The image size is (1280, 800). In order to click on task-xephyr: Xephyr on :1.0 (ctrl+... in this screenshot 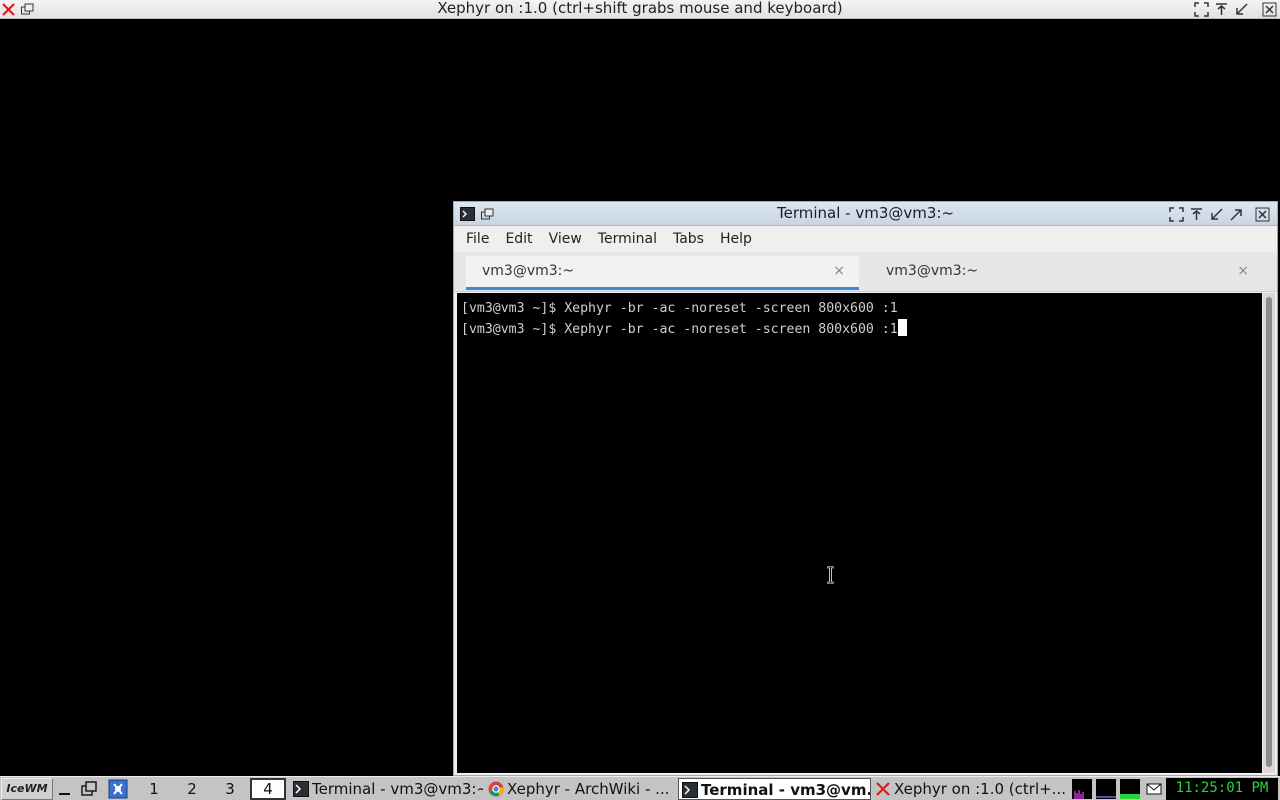, I will do `click(968, 789)`.